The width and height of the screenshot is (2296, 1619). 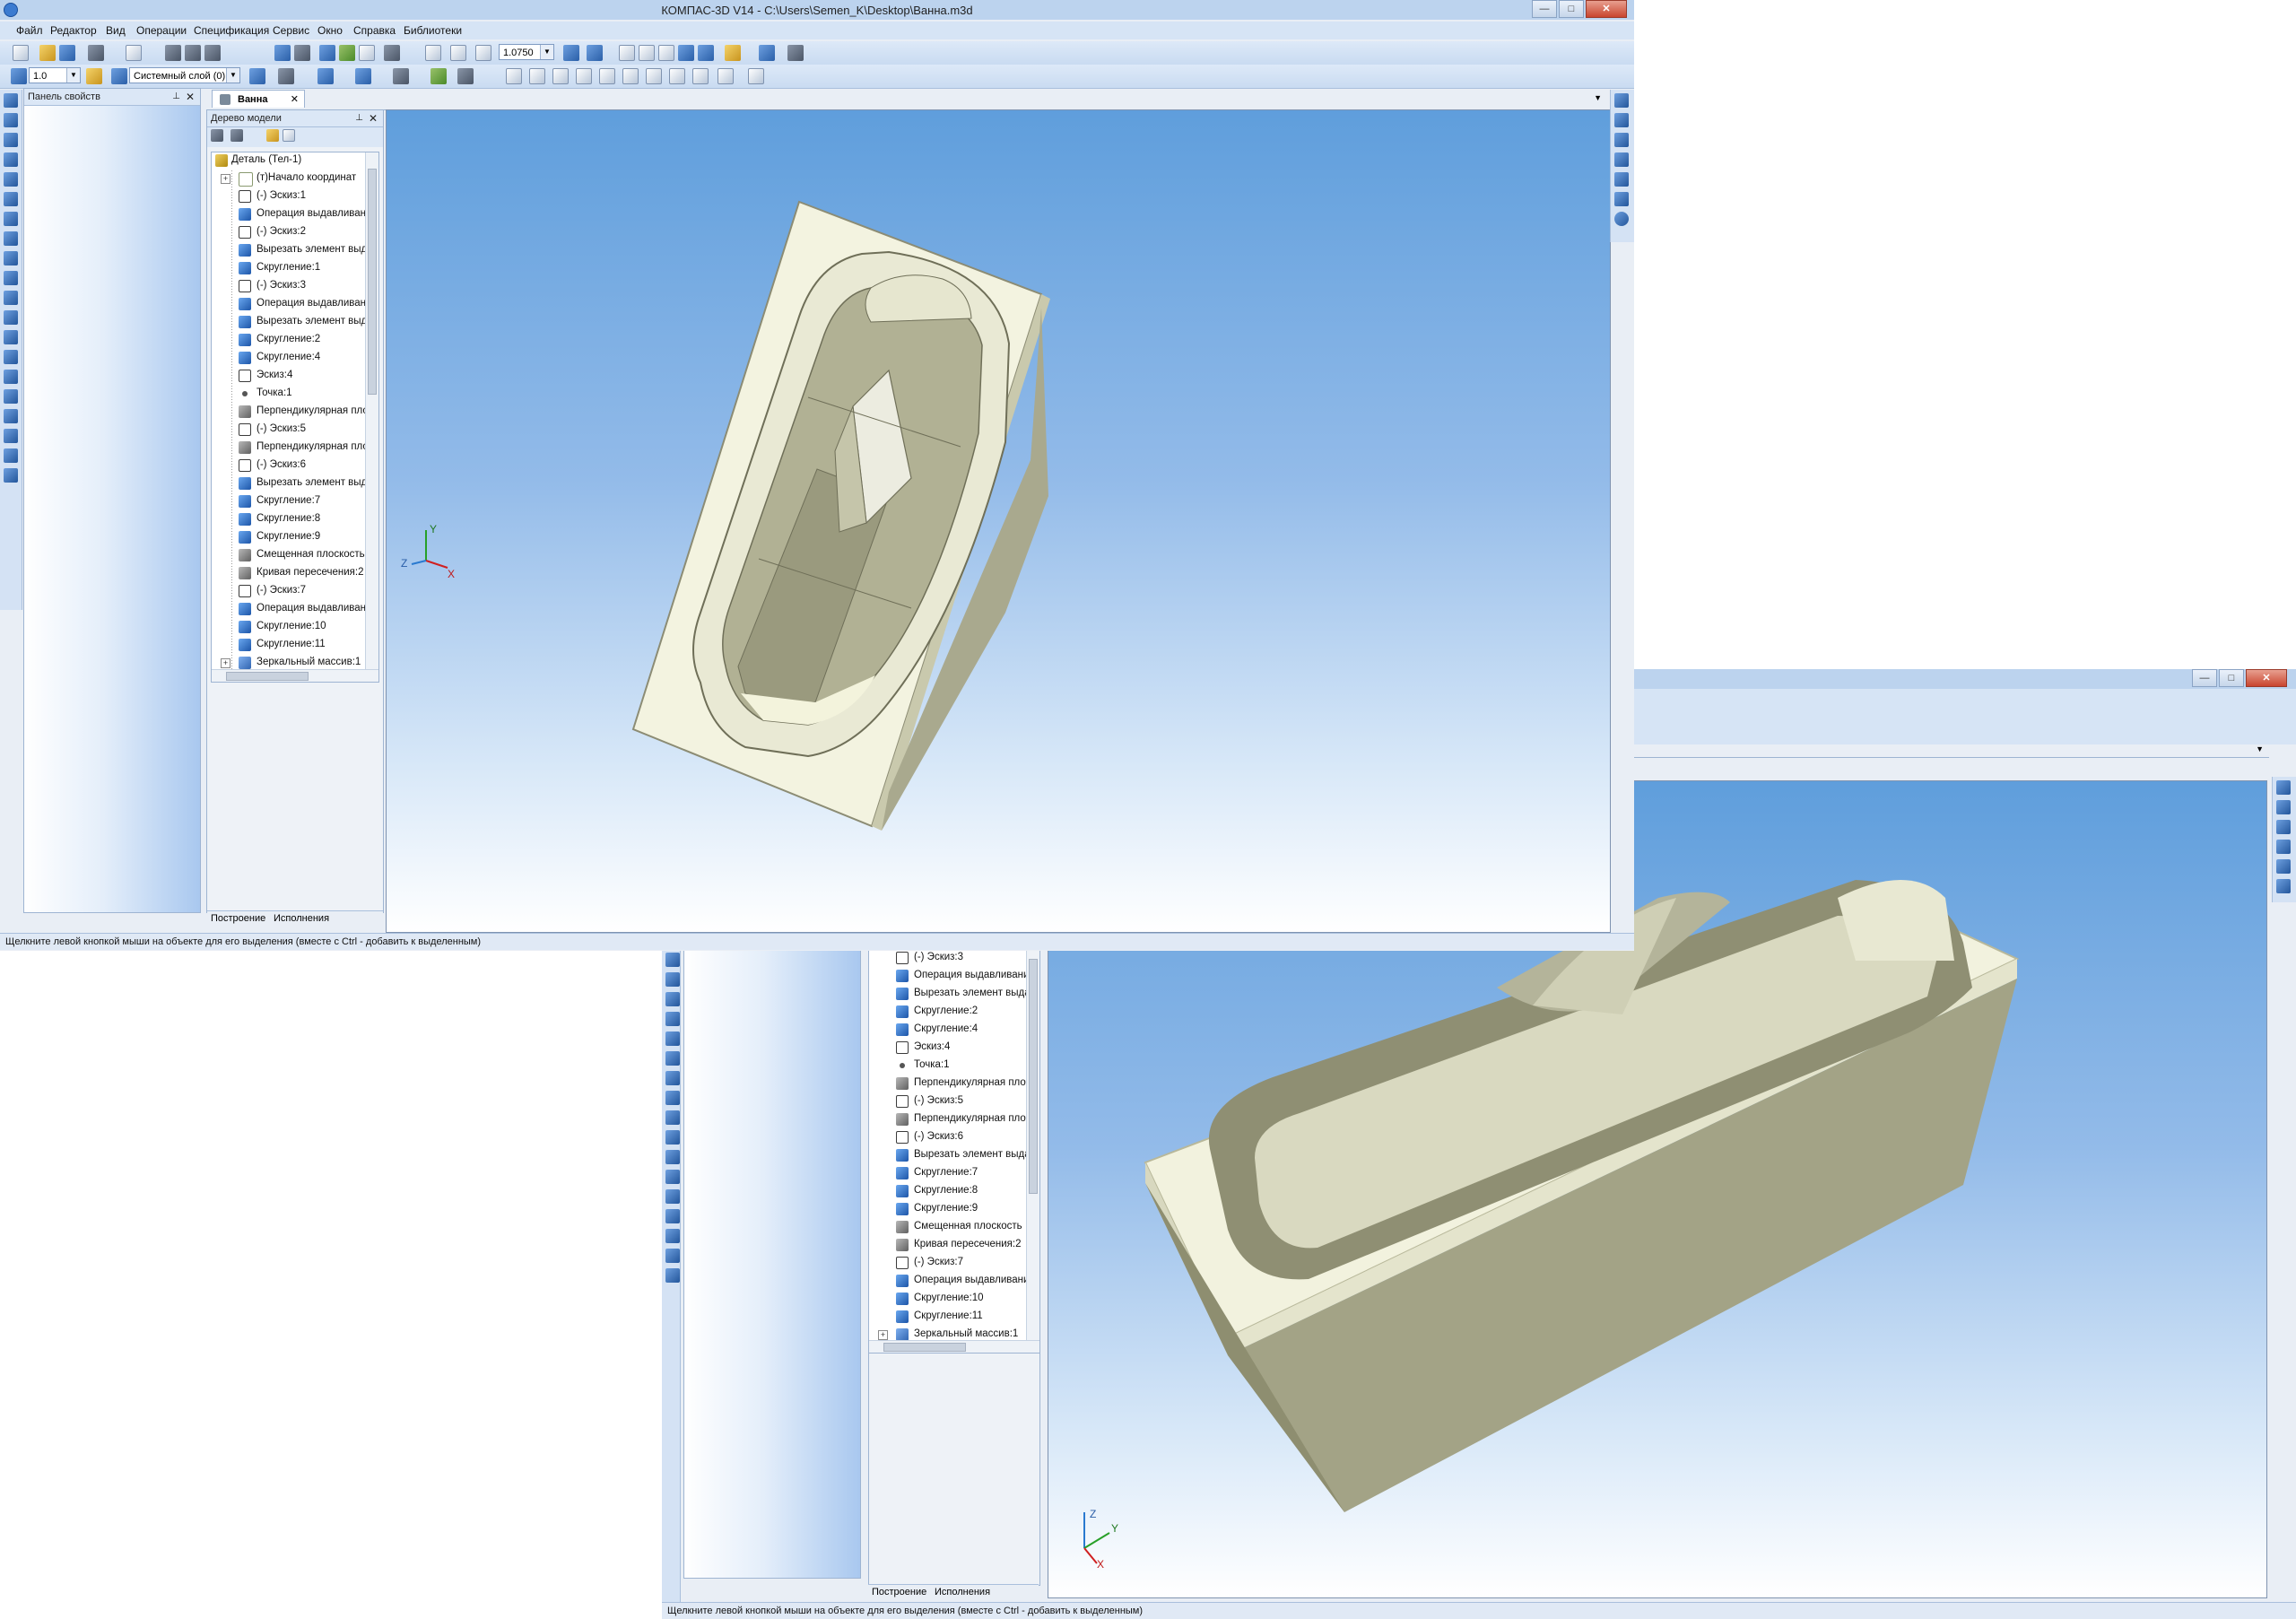 What do you see at coordinates (193, 53) in the screenshot?
I see `copy-icon` at bounding box center [193, 53].